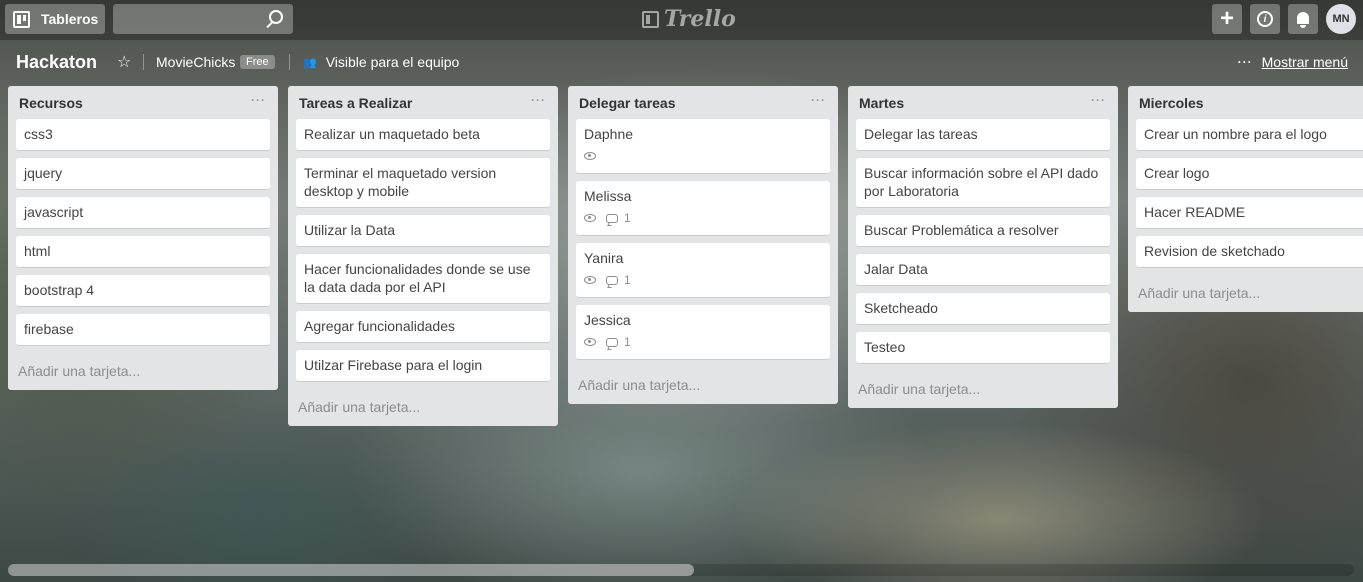 The width and height of the screenshot is (1363, 582). What do you see at coordinates (1214, 251) in the screenshot?
I see `card-title: Revision de sketchado` at bounding box center [1214, 251].